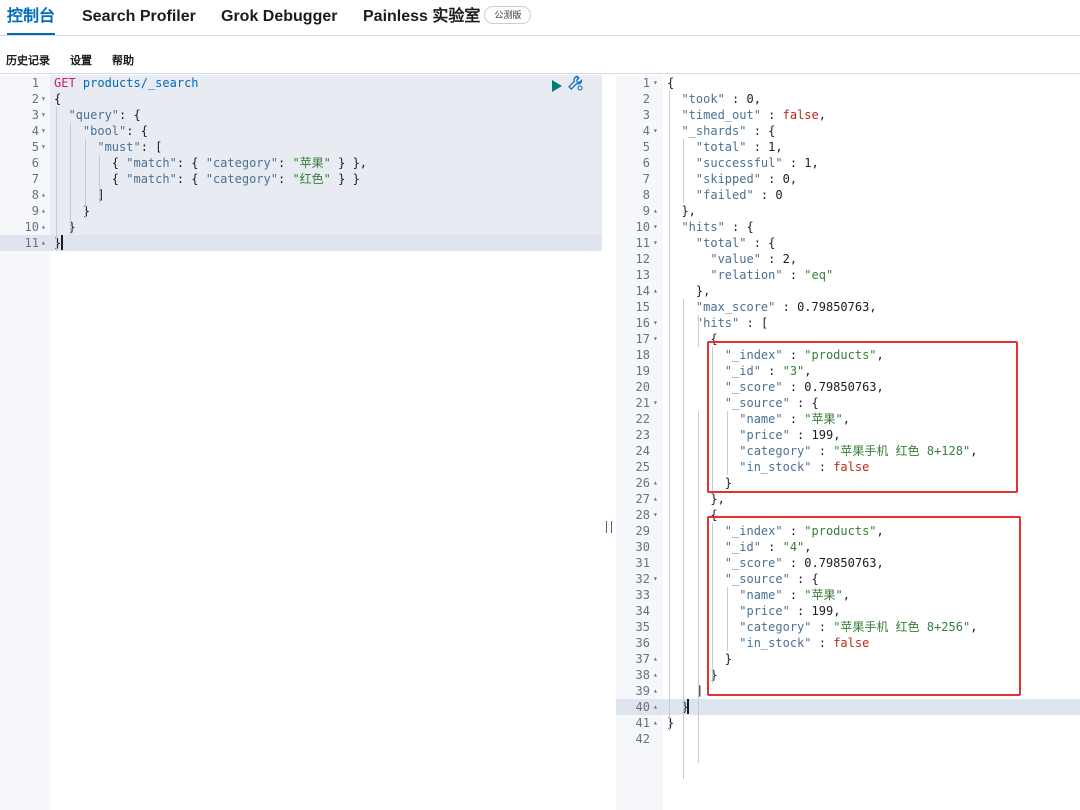 The image size is (1080, 810). I want to click on line-number: 24, so click(642, 451).